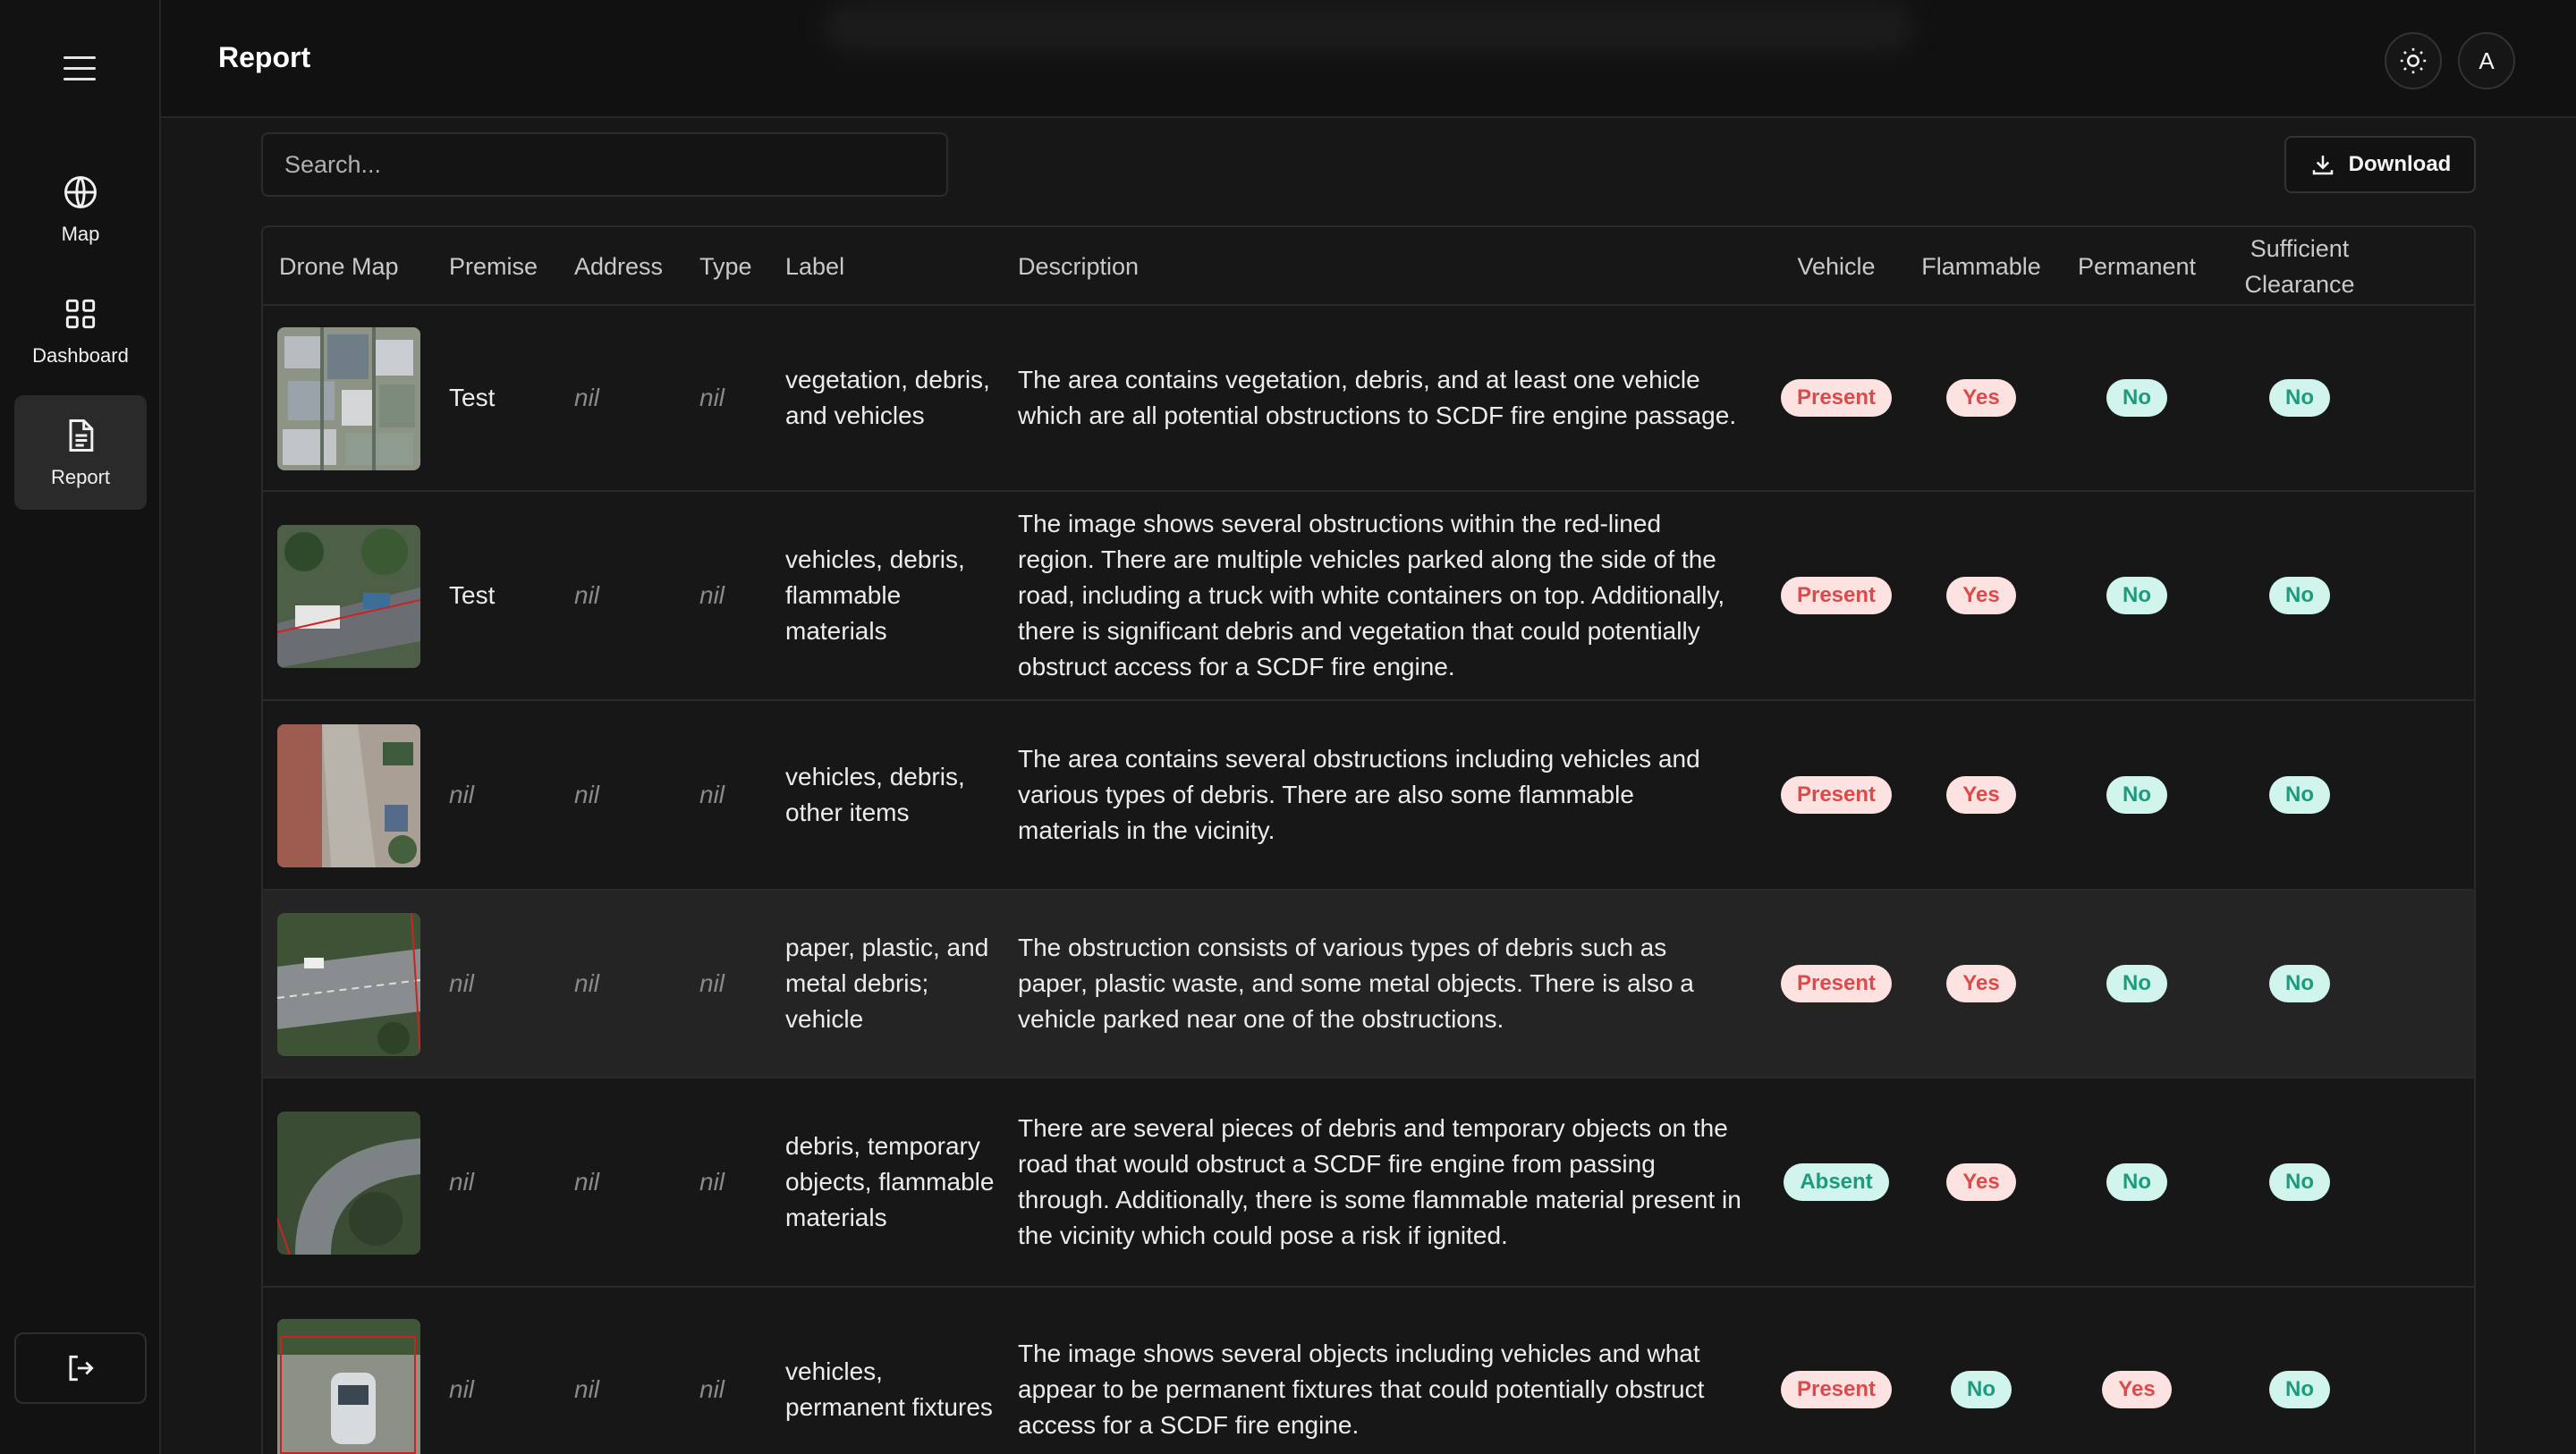  Describe the element at coordinates (80, 331) in the screenshot. I see `nav-item-dashboard: Dashboard` at that location.